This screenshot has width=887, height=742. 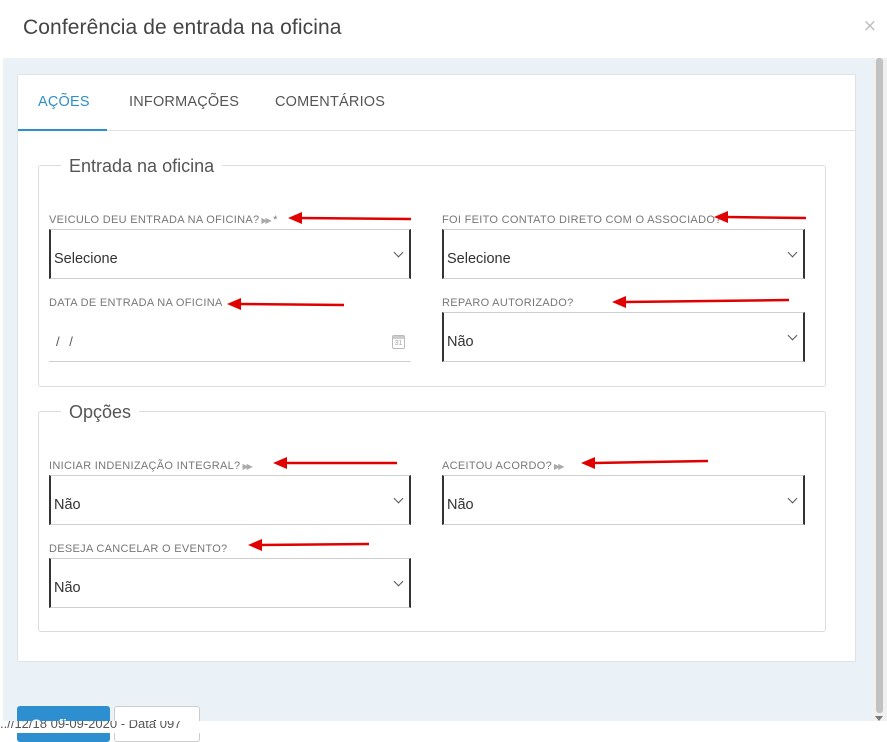 I want to click on tab-bar: AÇÕES INFORMAÇÕES COMENTÁRIOS, so click(x=436, y=103).